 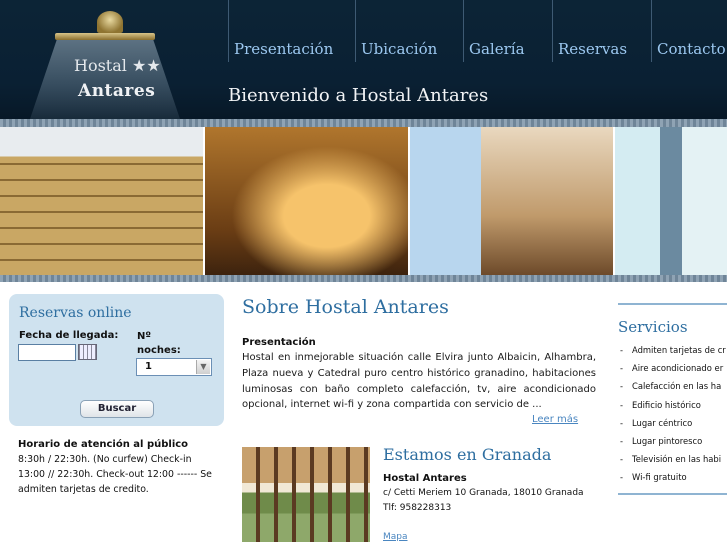 What do you see at coordinates (307, 201) in the screenshot?
I see `photo-bedroom` at bounding box center [307, 201].